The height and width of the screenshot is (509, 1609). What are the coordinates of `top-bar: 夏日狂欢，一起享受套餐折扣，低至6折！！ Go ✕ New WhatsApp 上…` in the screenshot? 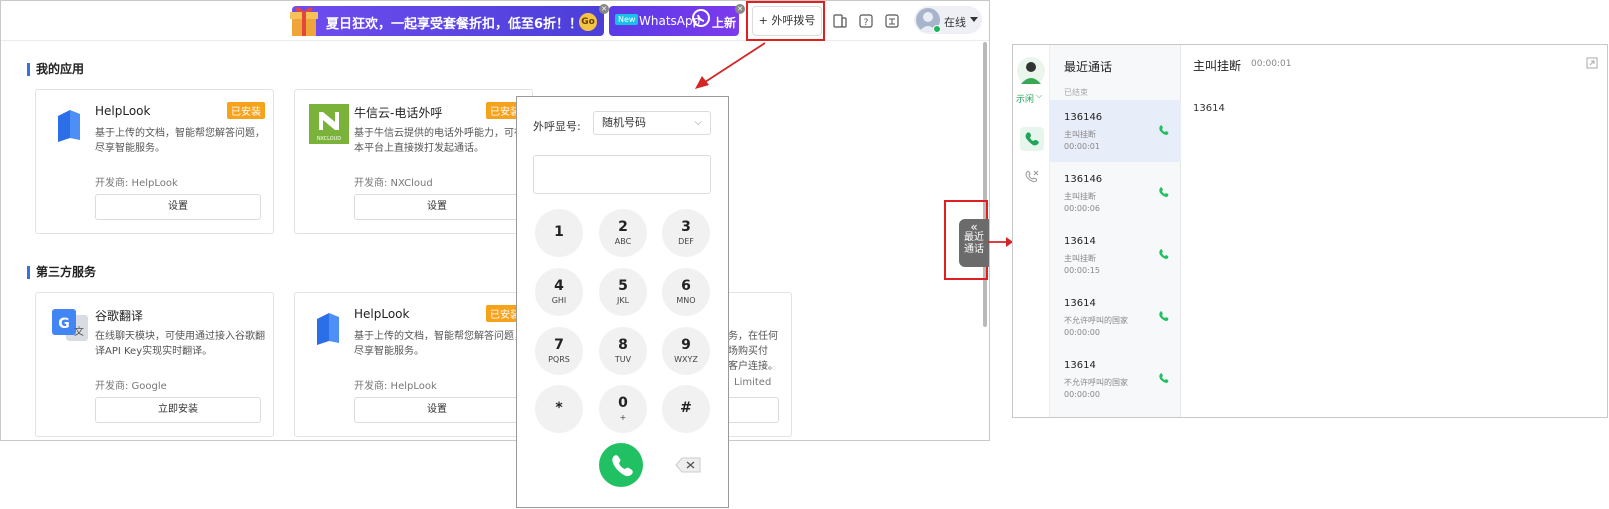 It's located at (495, 21).